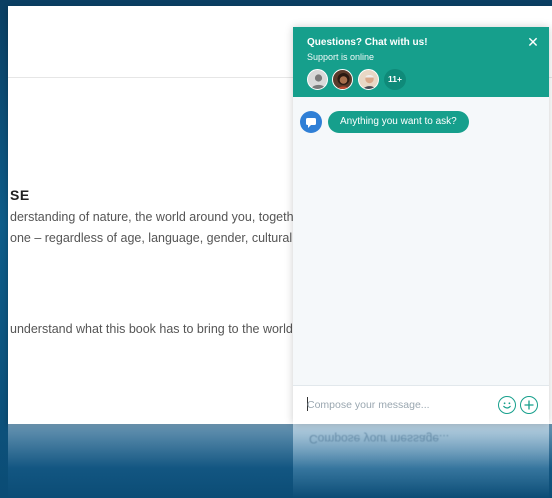 The height and width of the screenshot is (498, 552). Describe the element at coordinates (367, 42) in the screenshot. I see `chat-title: Questions? Chat with us!` at that location.